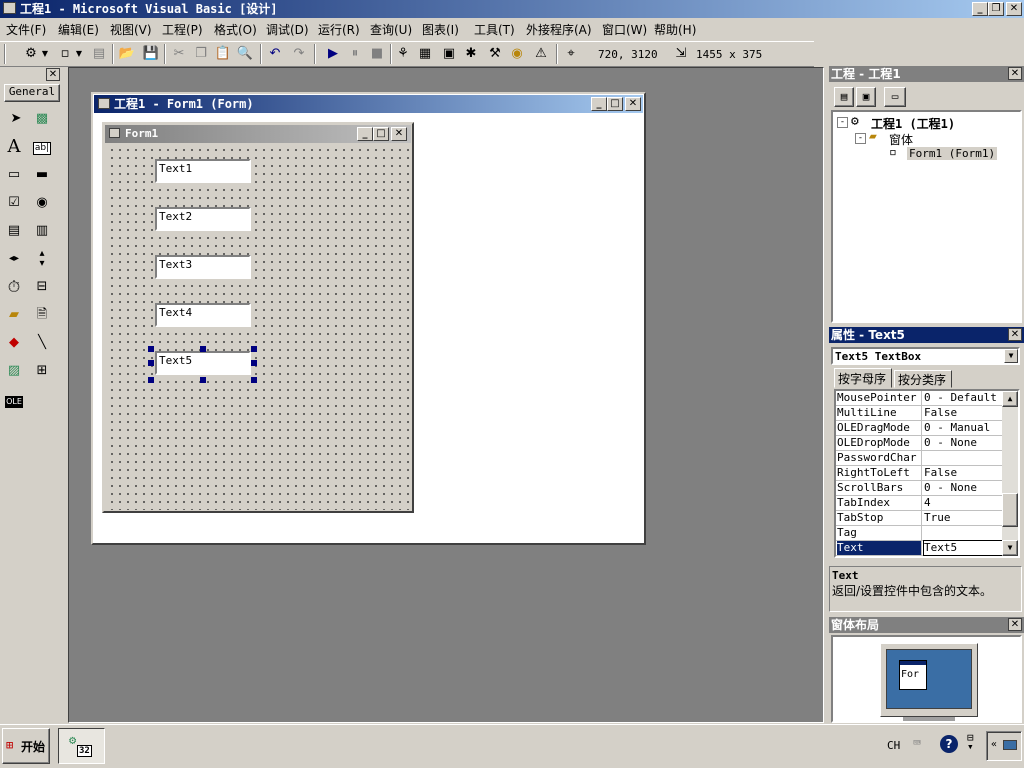 The image size is (1024, 768). What do you see at coordinates (624, 30) in the screenshot?
I see `menu-window: 窗口(W)` at bounding box center [624, 30].